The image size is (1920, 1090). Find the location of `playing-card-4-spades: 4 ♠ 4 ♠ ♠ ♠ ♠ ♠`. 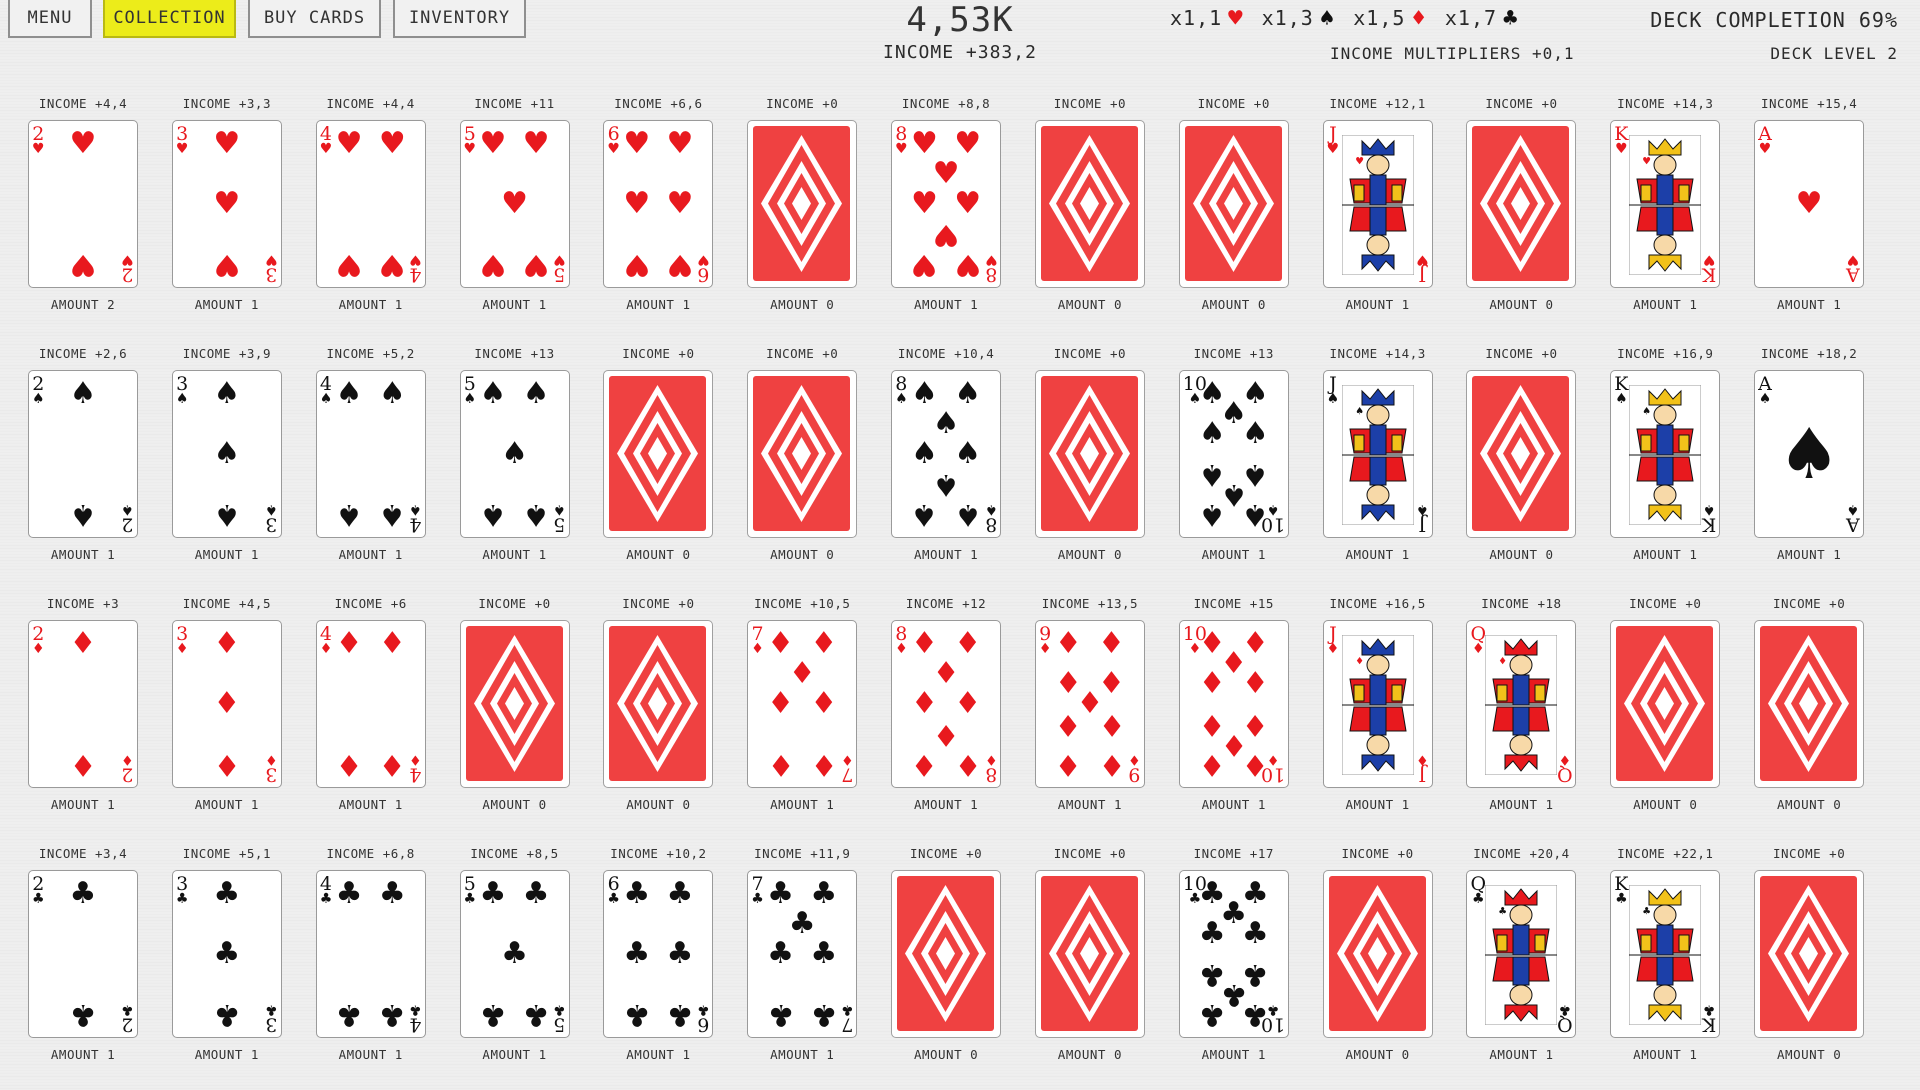

playing-card-4-spades: 4 ♠ 4 ♠ ♠ ♠ ♠ ♠ is located at coordinates (370, 454).